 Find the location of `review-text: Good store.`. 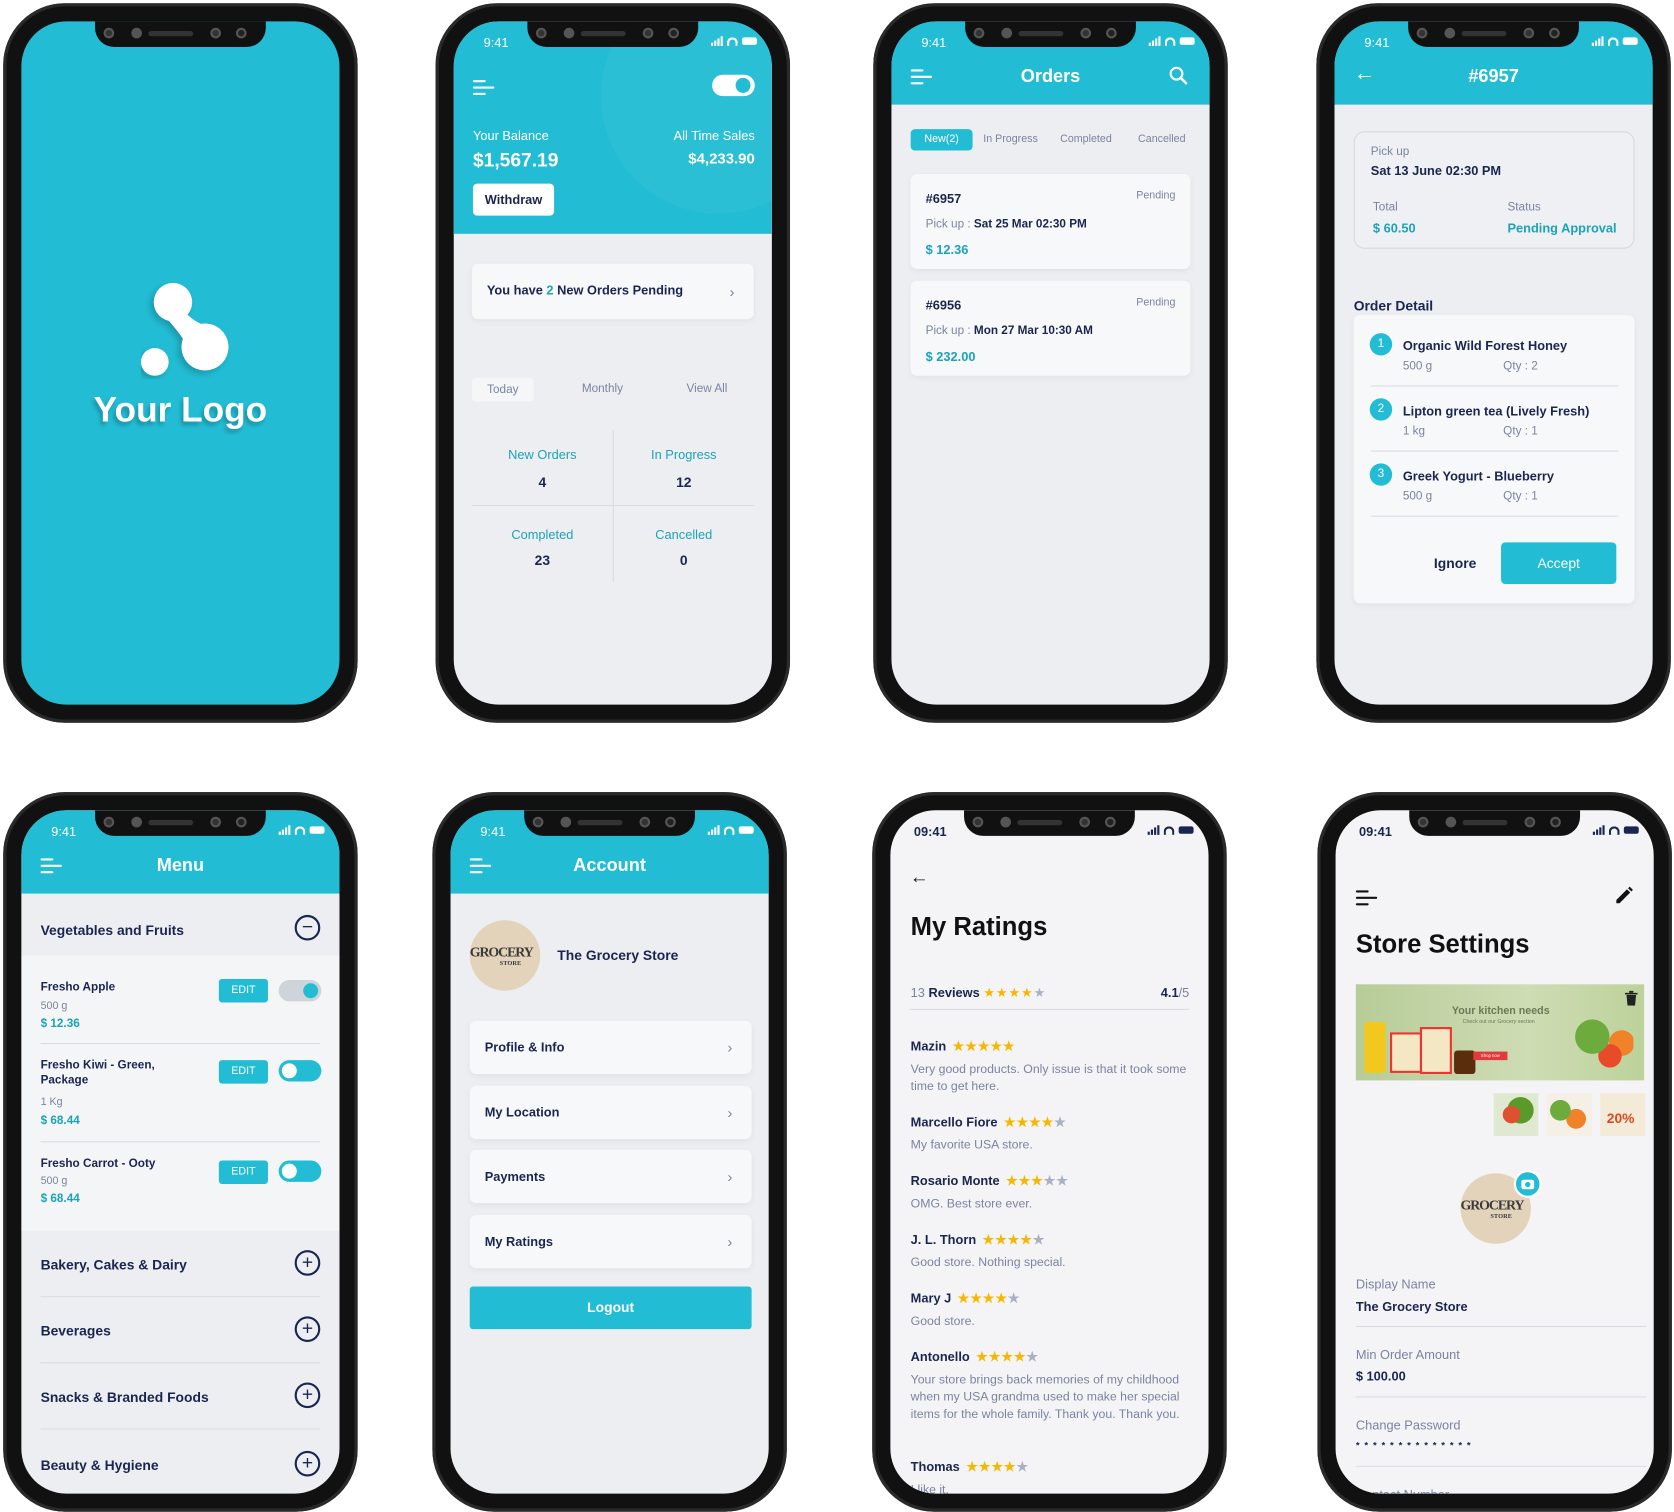

review-text: Good store. is located at coordinates (942, 1322).